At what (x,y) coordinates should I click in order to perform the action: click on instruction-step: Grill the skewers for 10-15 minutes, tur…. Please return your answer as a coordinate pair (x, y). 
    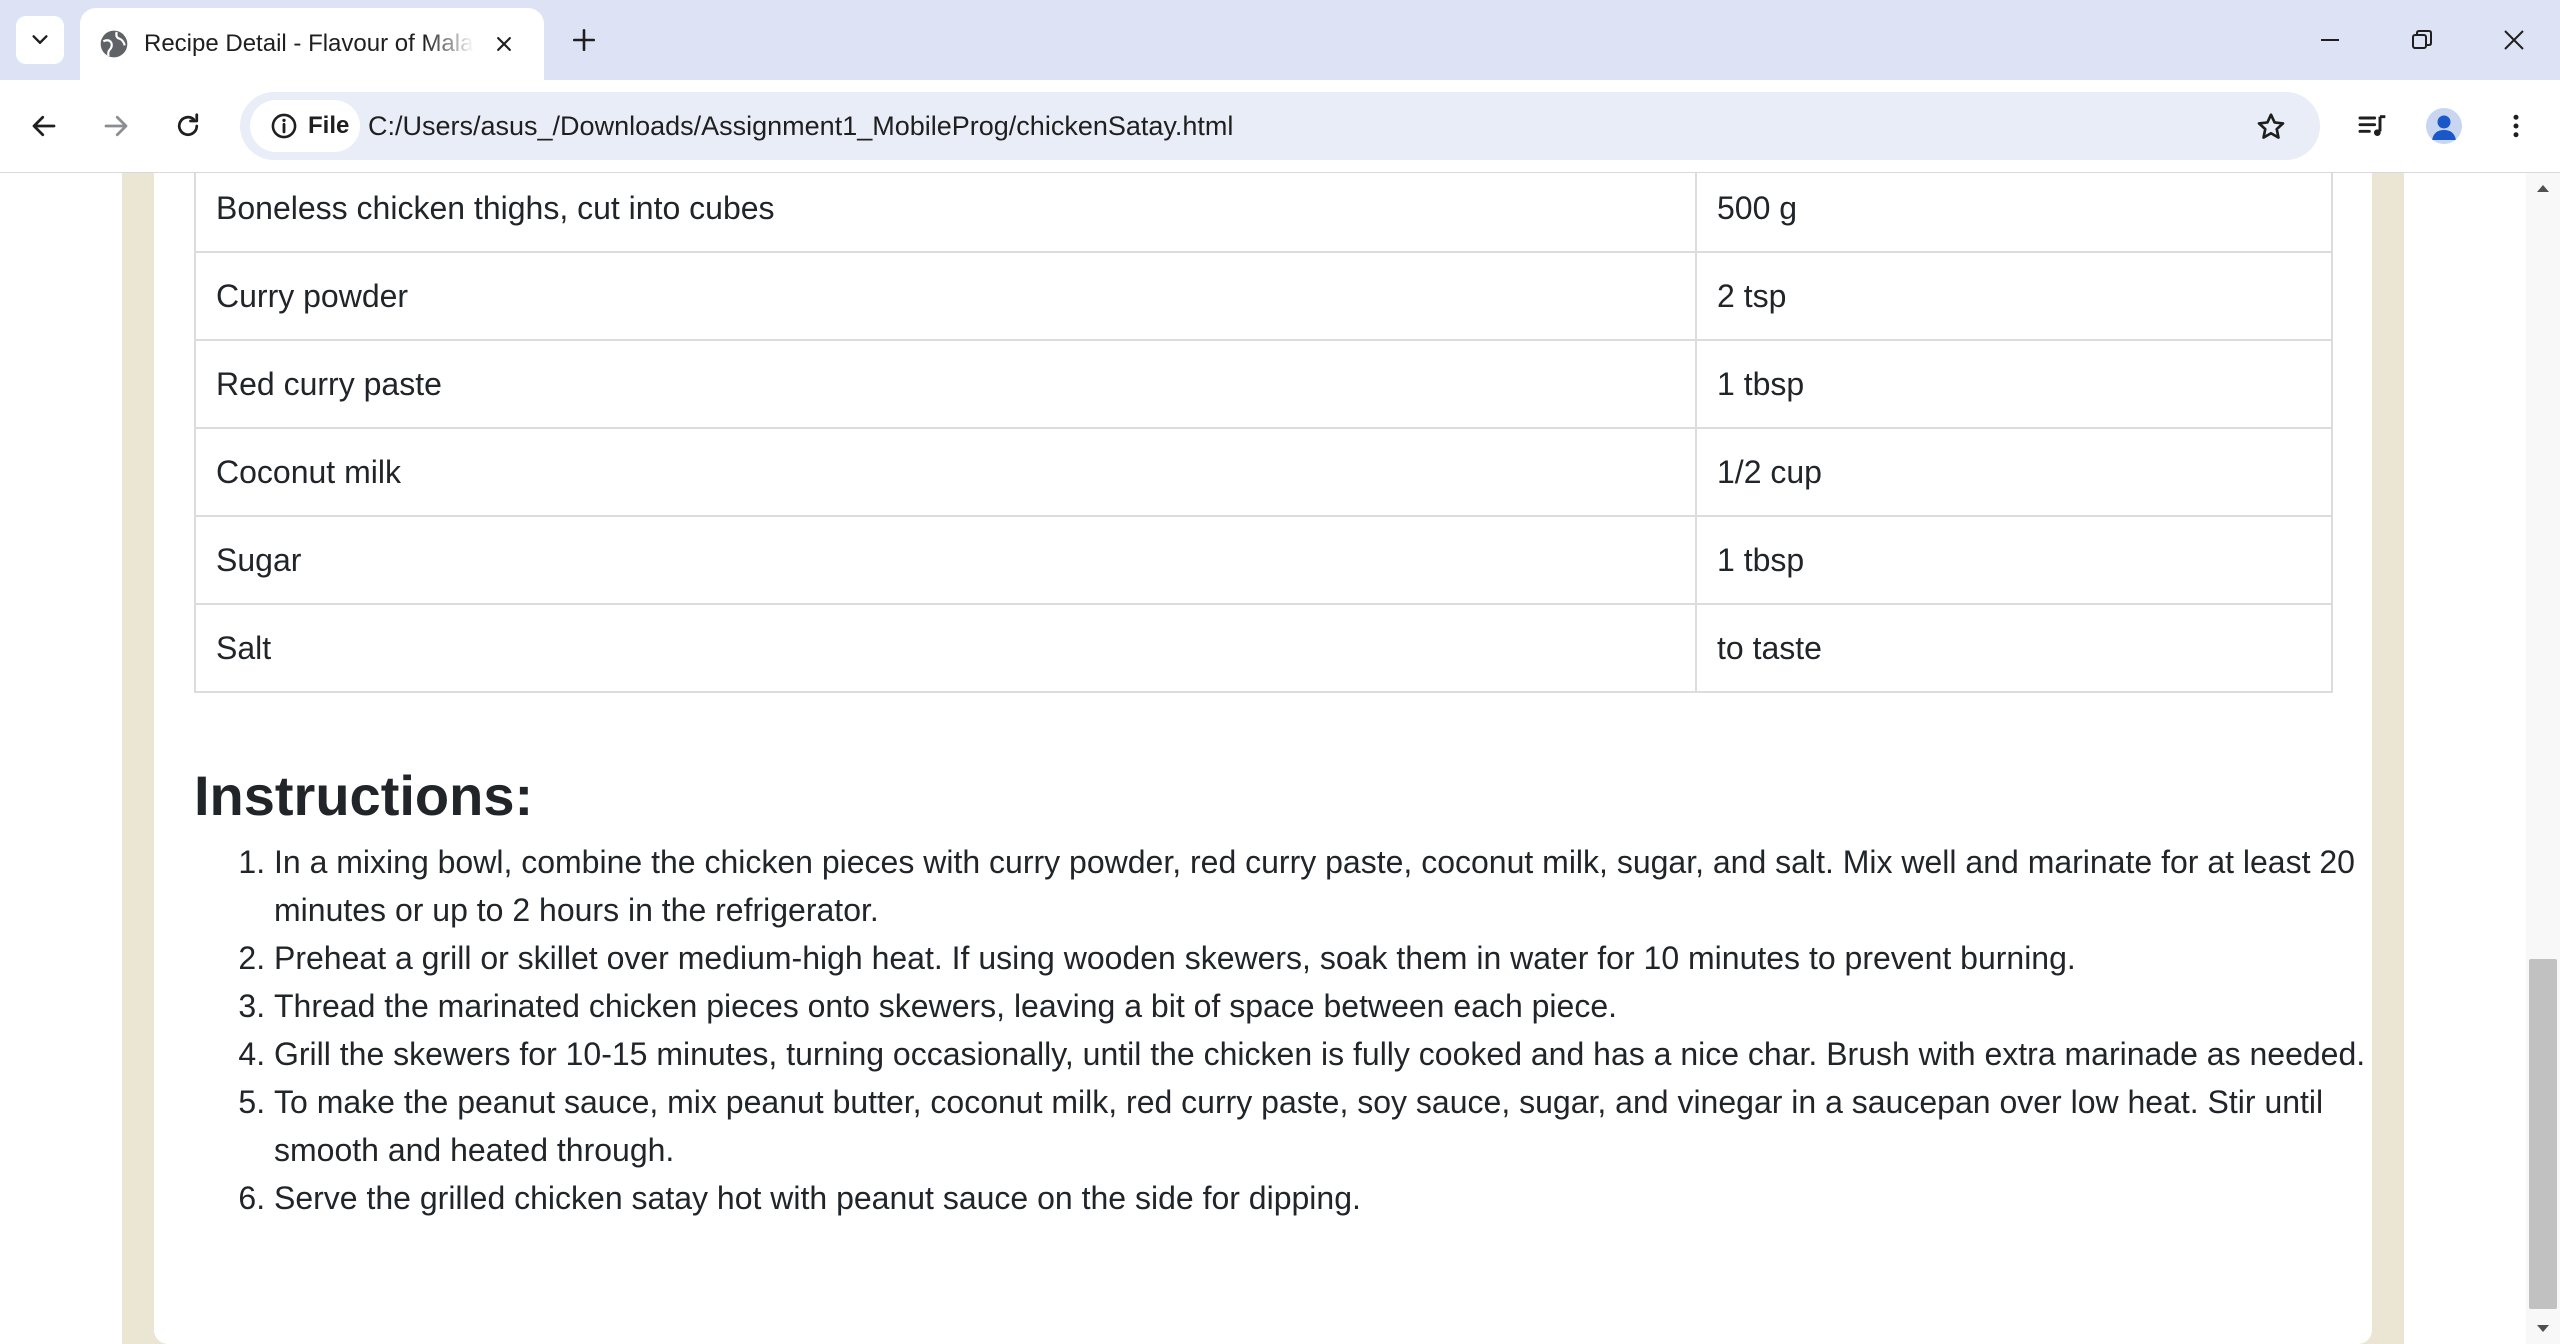
    Looking at the image, I should click on (1344, 1054).